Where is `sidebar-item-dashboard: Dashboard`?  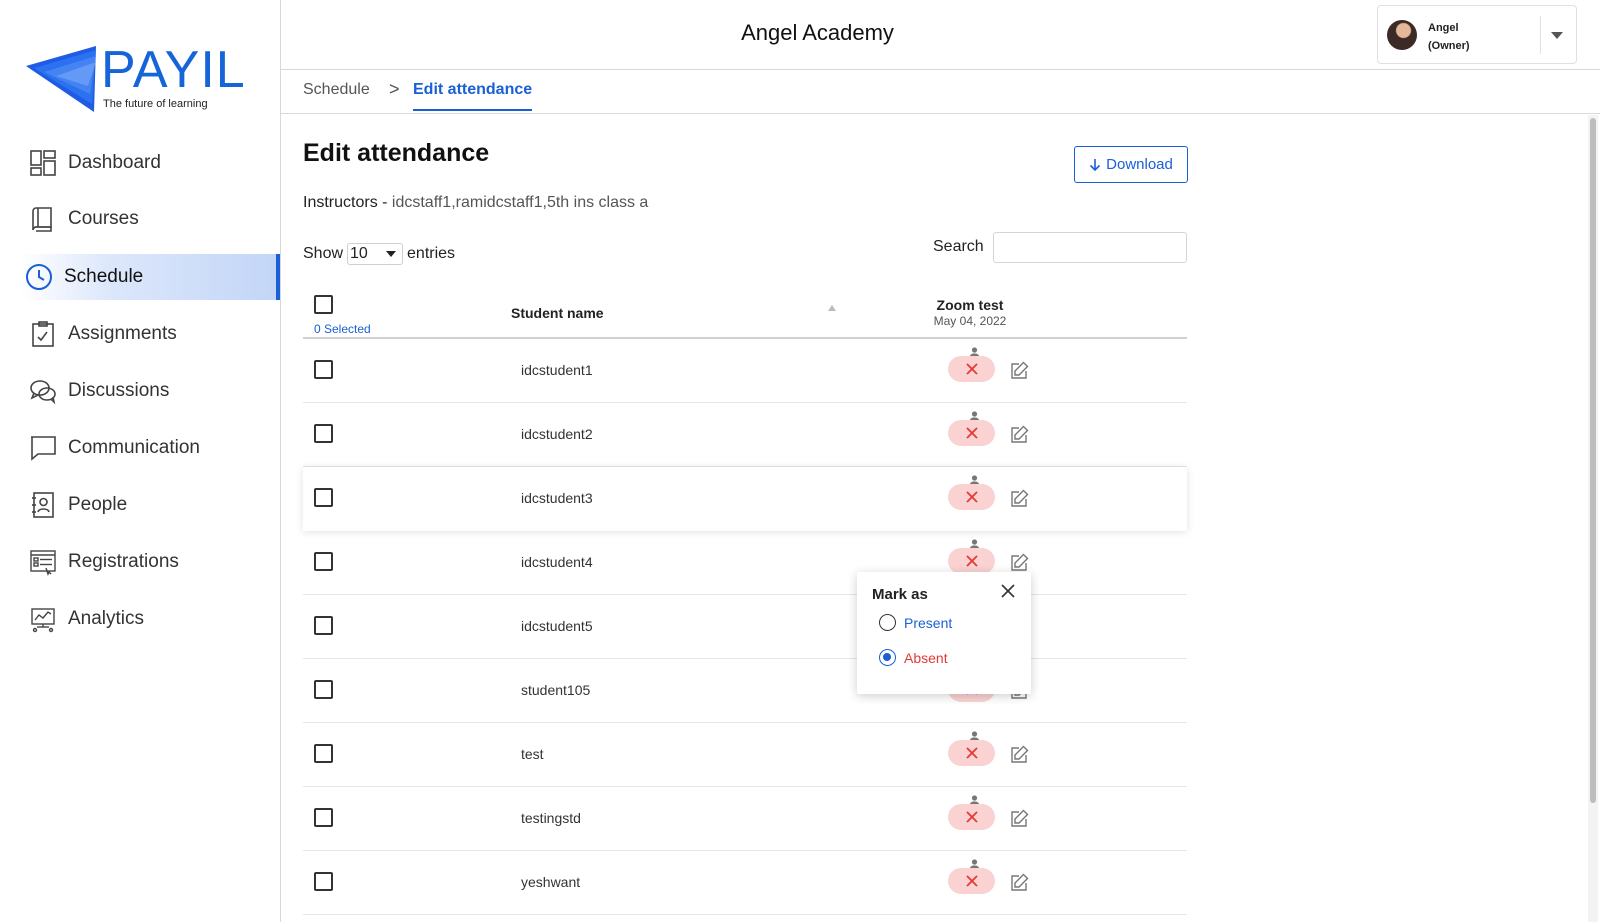
sidebar-item-dashboard: Dashboard is located at coordinates (140, 163).